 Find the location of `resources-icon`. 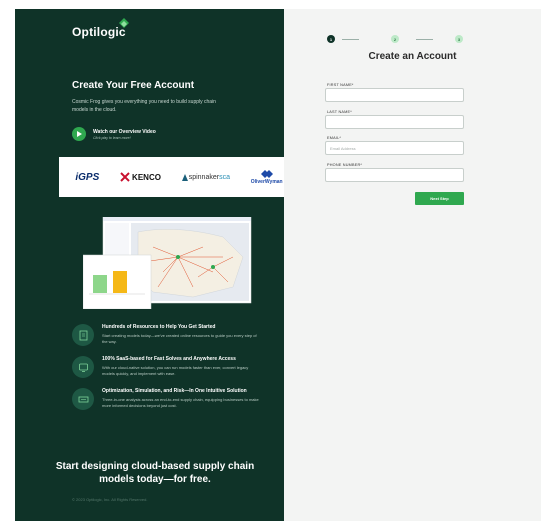

resources-icon is located at coordinates (83, 335).